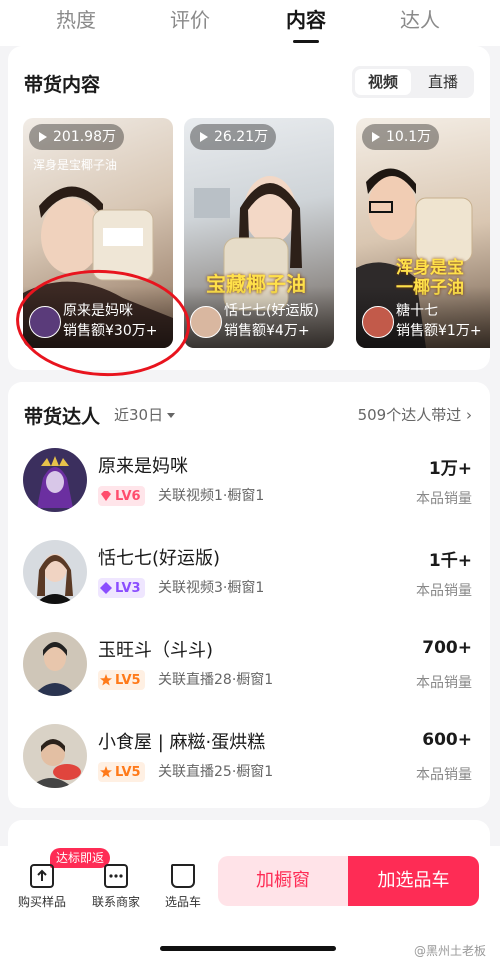  I want to click on tab-underline, so click(306, 41).